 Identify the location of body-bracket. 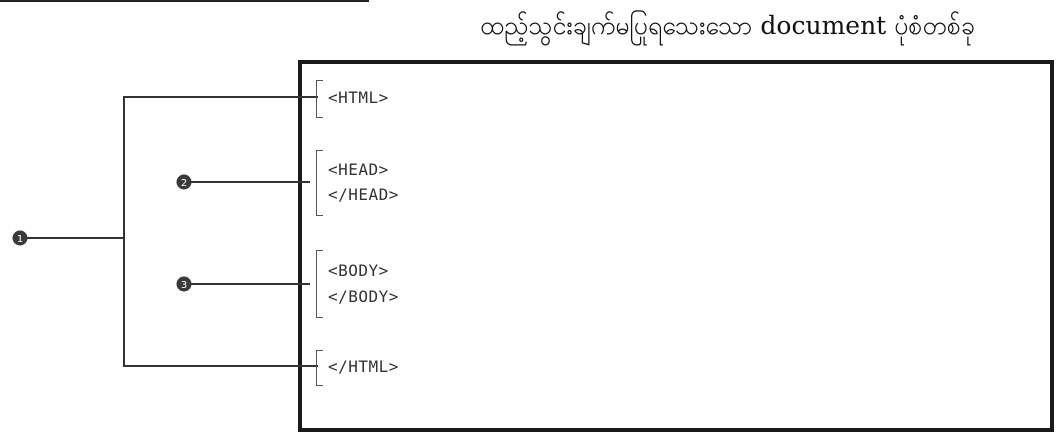
(319, 284).